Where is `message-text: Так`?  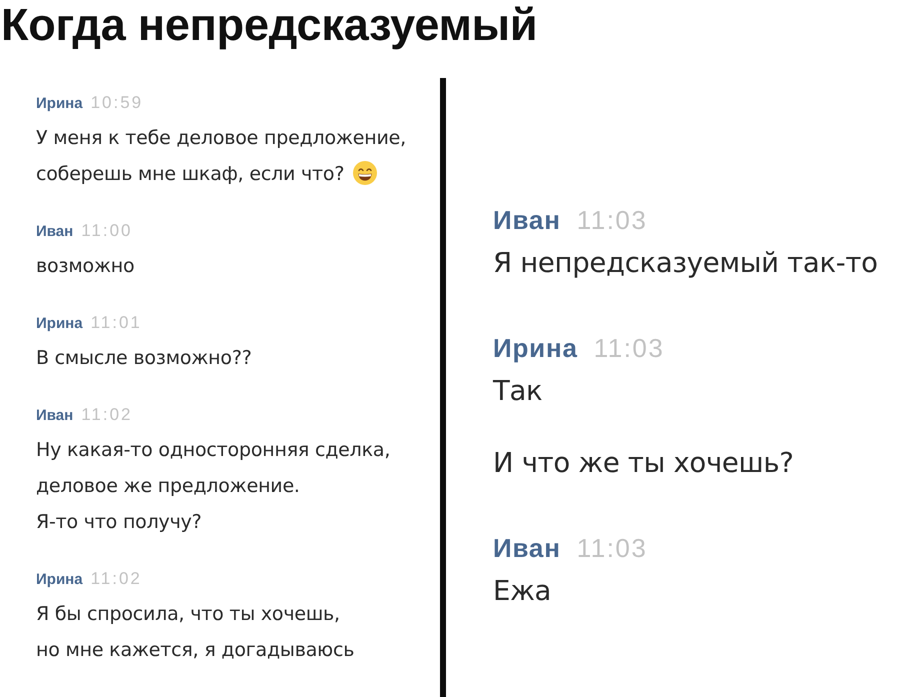
message-text: Так is located at coordinates (517, 391).